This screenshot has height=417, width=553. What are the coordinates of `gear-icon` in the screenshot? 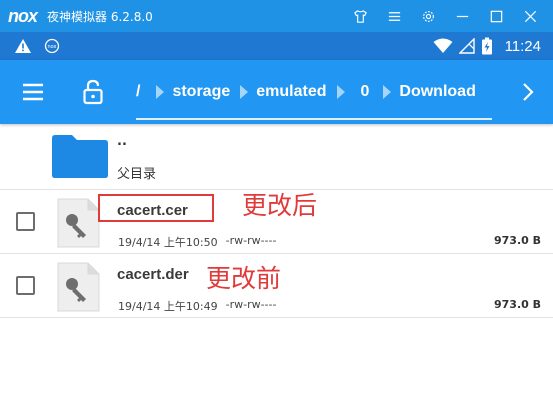 It's located at (428, 16).